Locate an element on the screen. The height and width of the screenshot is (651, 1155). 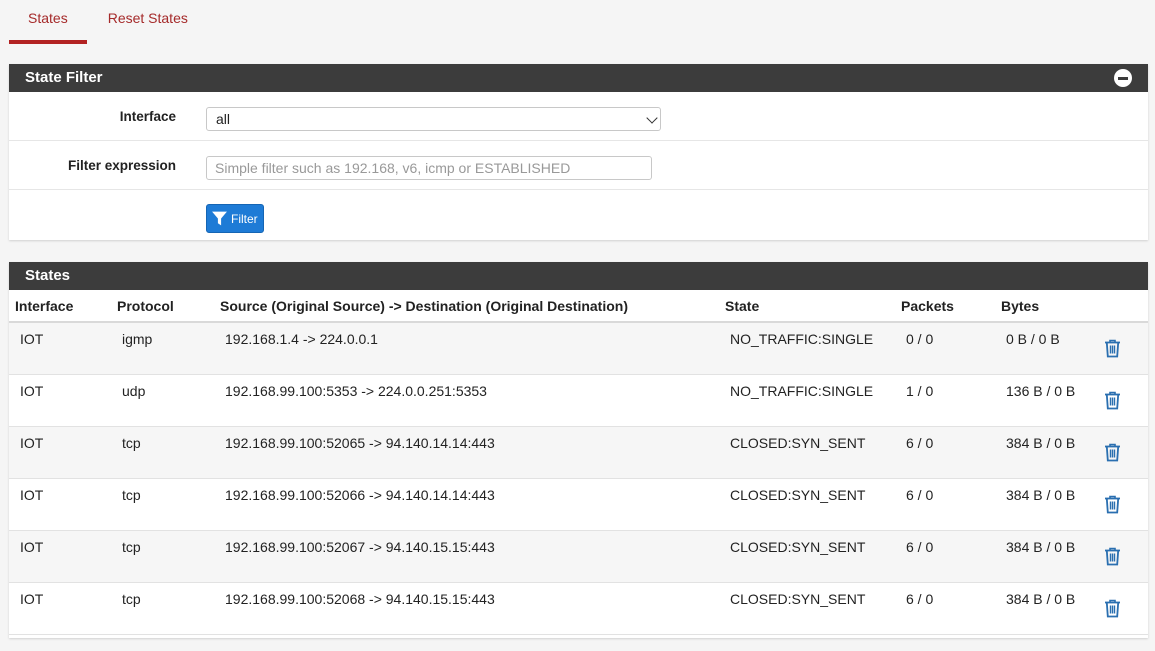
cell-connection: 192.168.99.100:5353 -> 224.0.0.251:5353 is located at coordinates (472, 400).